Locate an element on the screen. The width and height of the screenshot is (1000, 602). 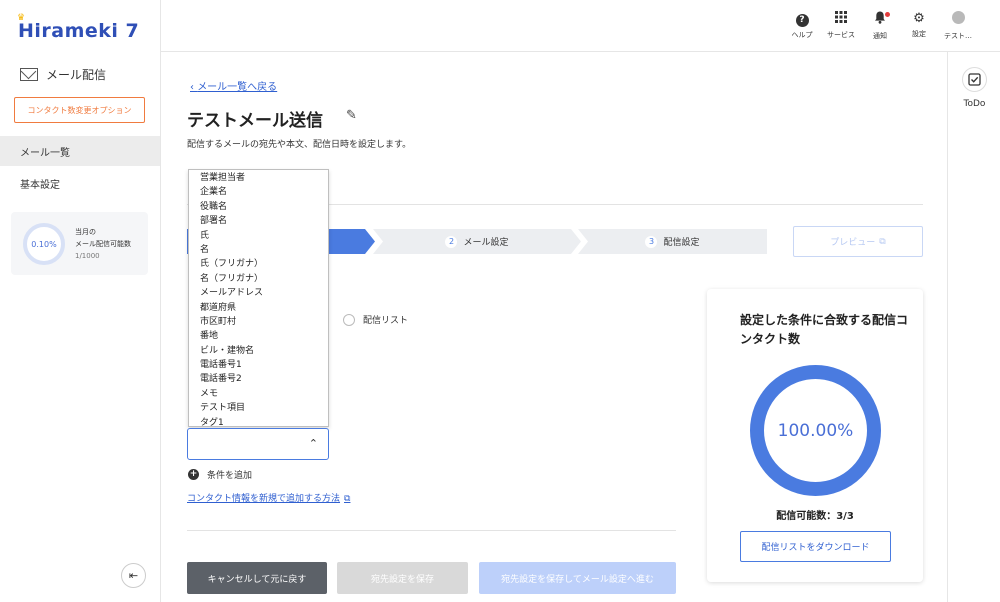
todo-checkbox-icon is located at coordinates (974, 79).